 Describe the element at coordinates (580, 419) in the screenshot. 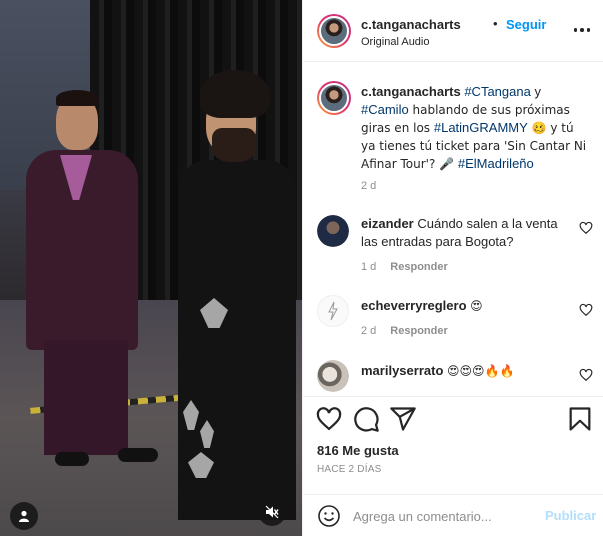

I see `save-icon` at that location.